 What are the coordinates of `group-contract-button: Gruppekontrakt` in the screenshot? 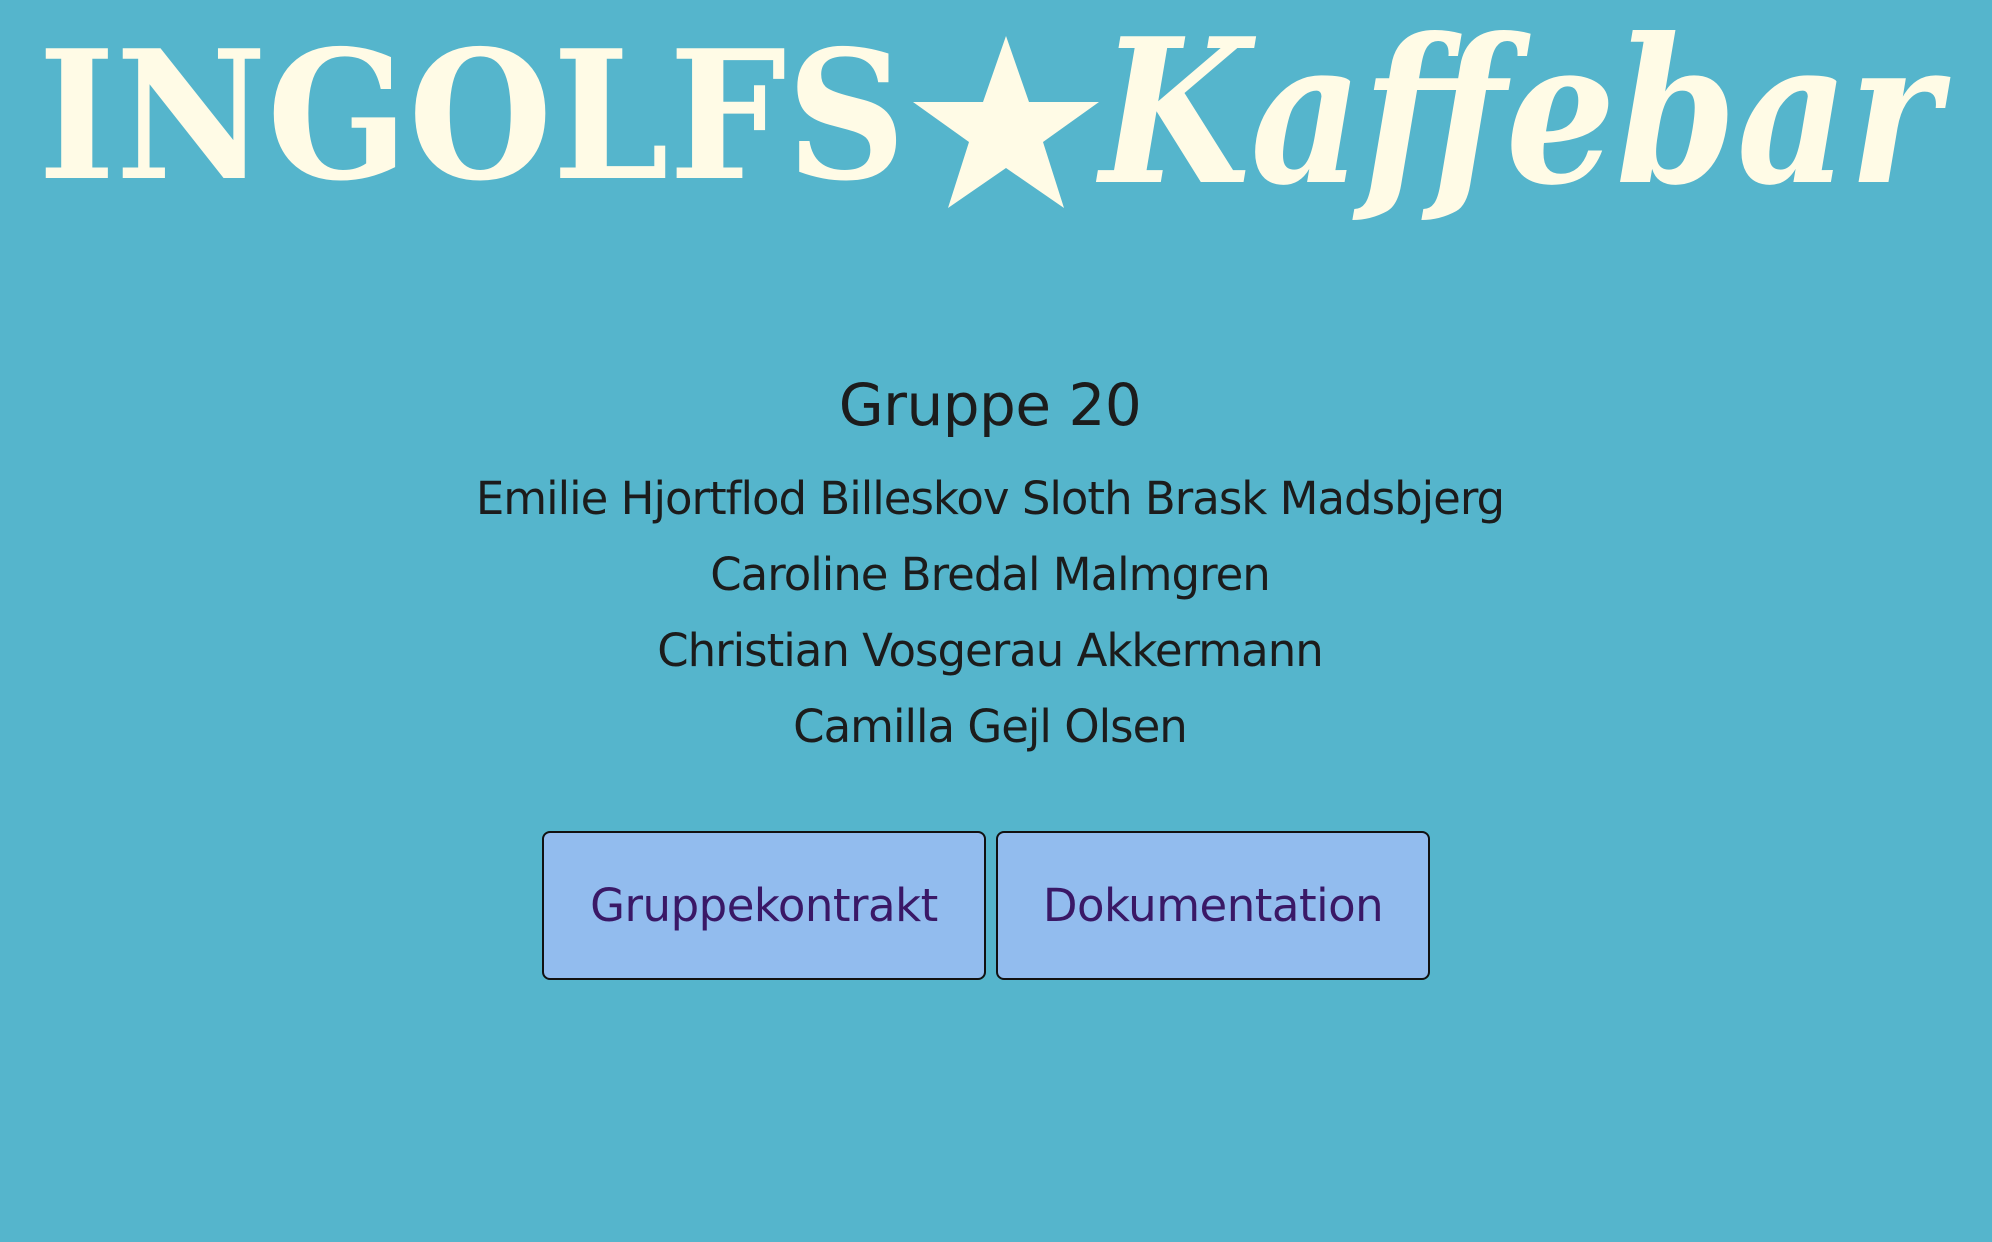 It's located at (764, 905).